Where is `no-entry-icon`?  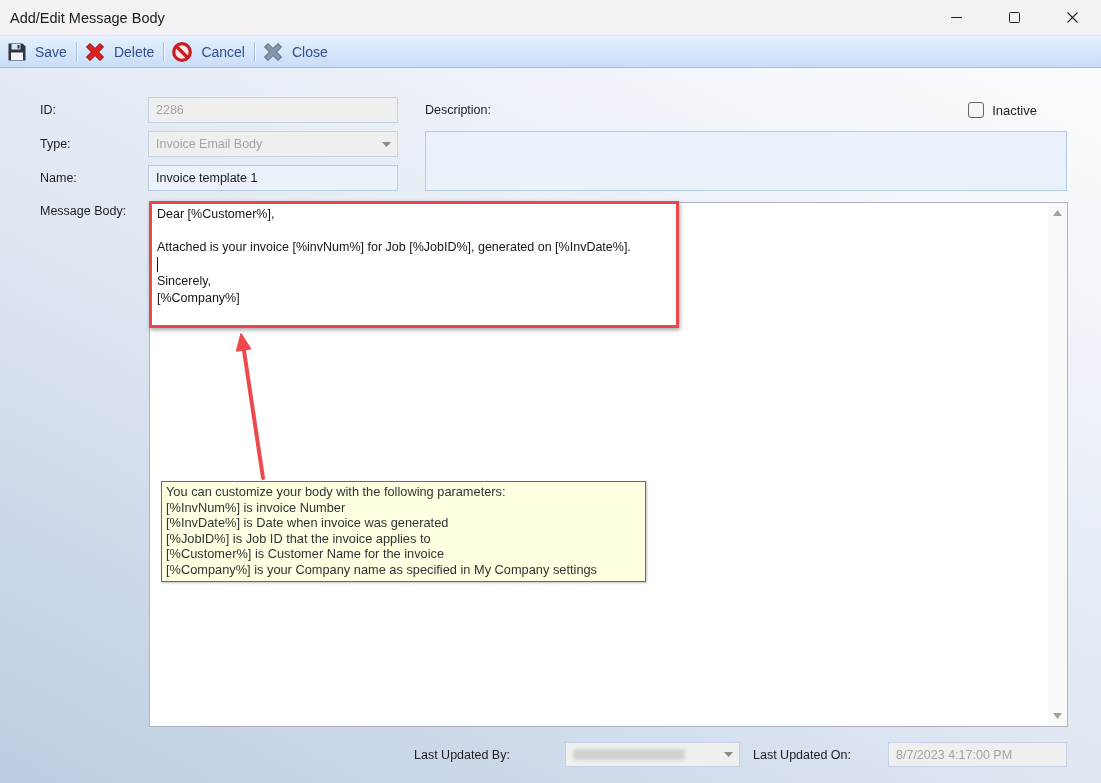
no-entry-icon is located at coordinates (182, 51).